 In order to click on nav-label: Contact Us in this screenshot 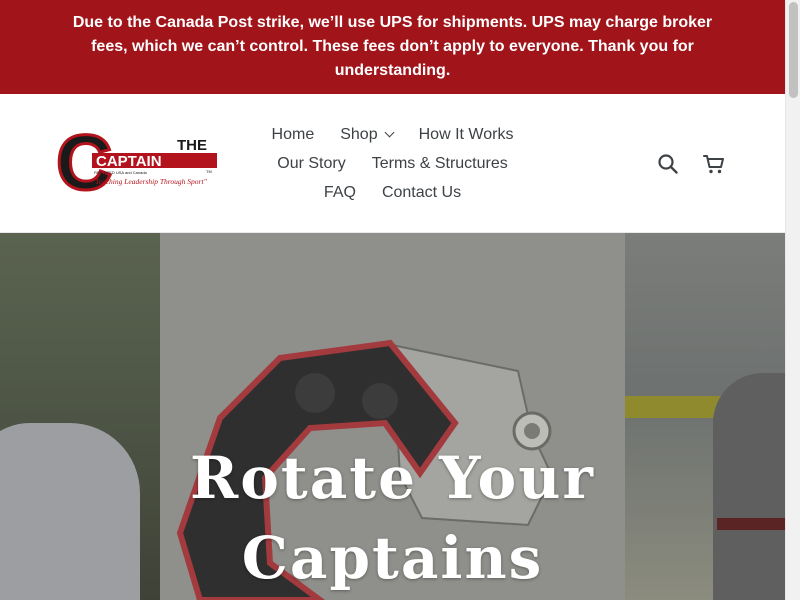, I will do `click(421, 192)`.